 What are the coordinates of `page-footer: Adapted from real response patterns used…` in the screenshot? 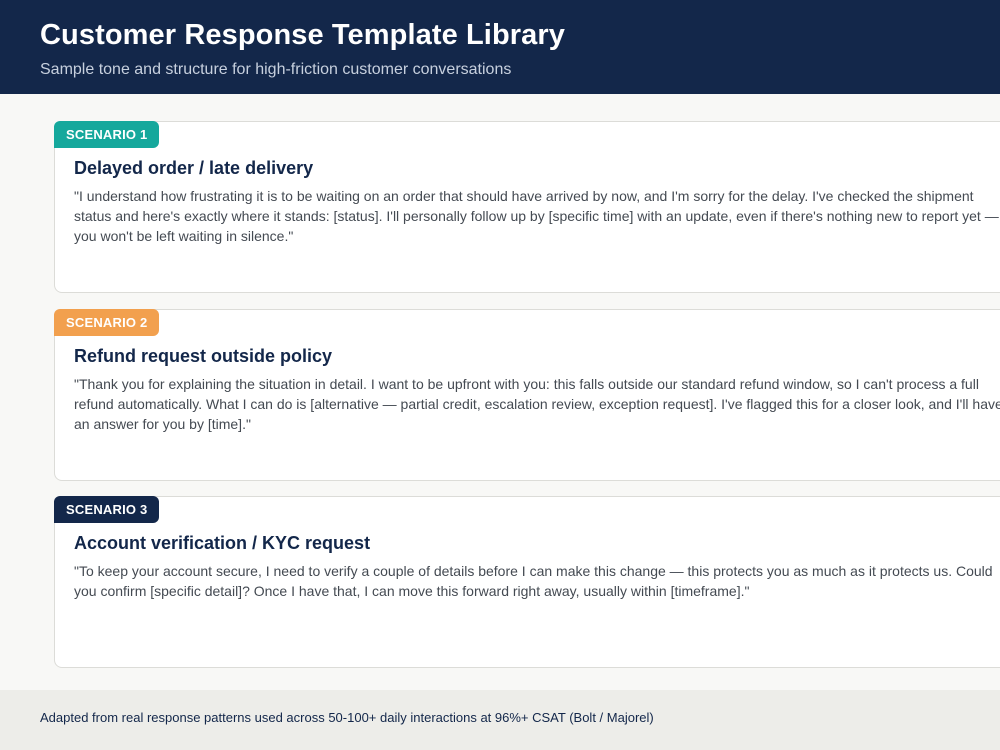 It's located at (500, 720).